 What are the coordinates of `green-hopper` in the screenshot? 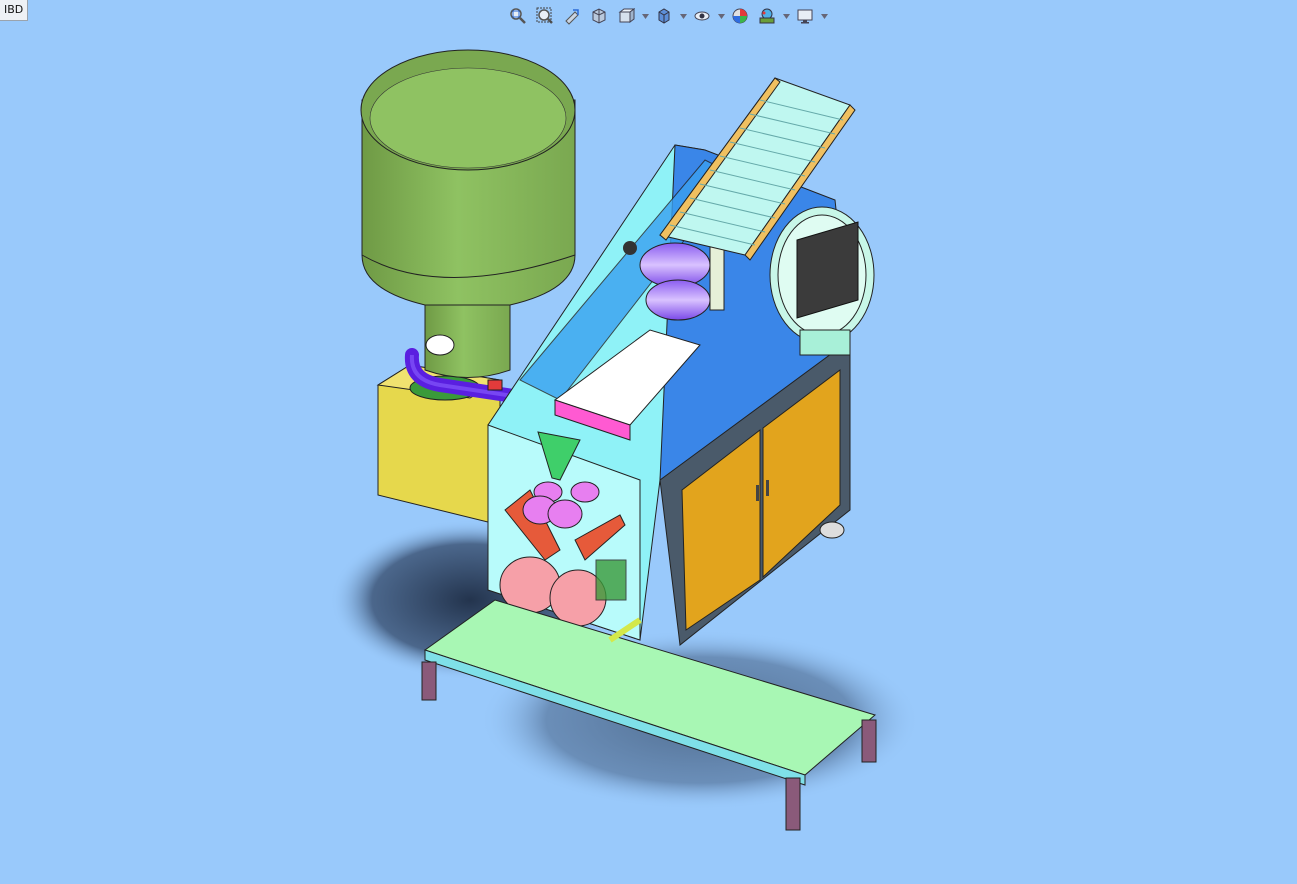 It's located at (468, 213).